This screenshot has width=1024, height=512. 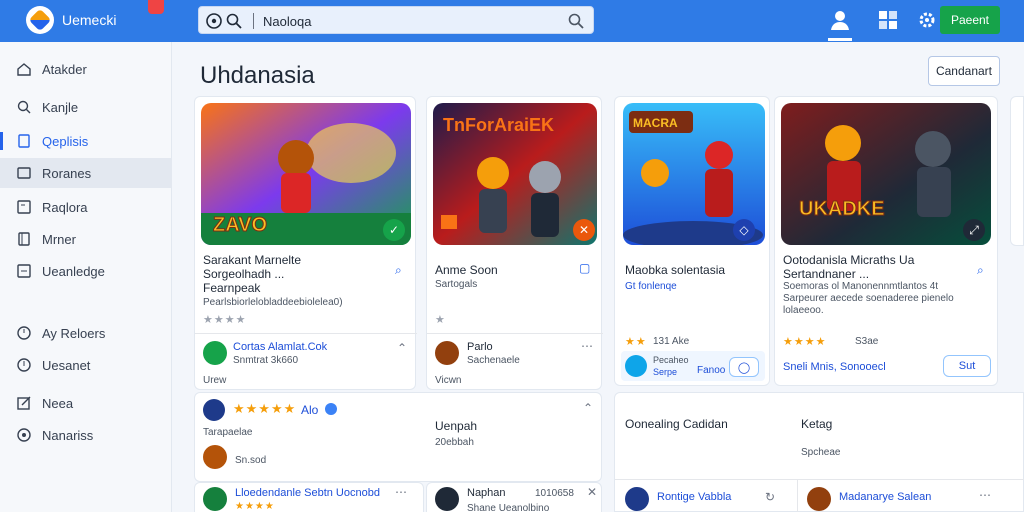 I want to click on sidebar-item-2: Kanjle, so click(x=86, y=107).